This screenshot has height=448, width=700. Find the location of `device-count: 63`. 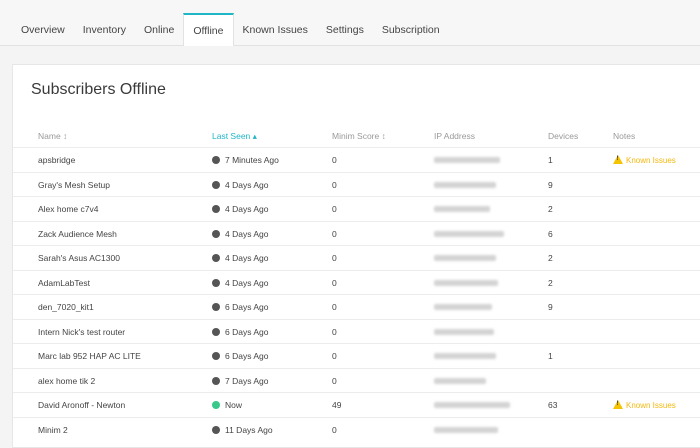

device-count: 63 is located at coordinates (553, 405).